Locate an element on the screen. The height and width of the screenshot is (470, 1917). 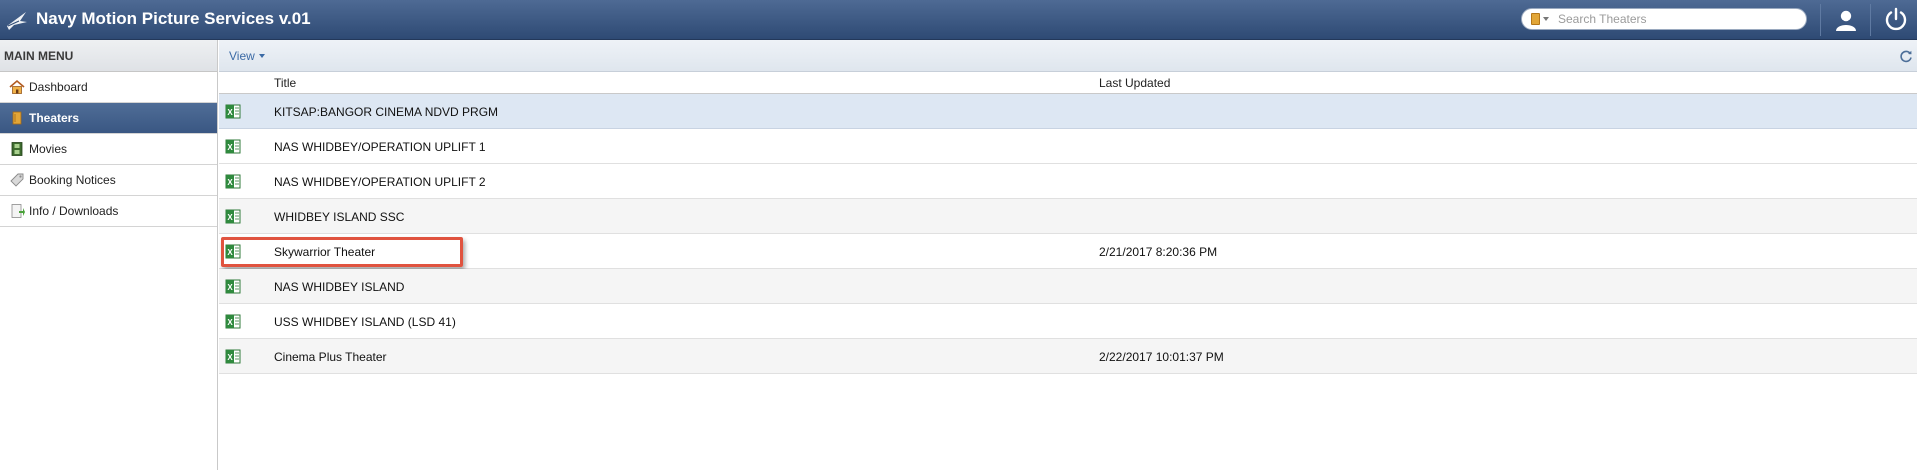
sidebar-item-label: Dashboard is located at coordinates (58, 87).